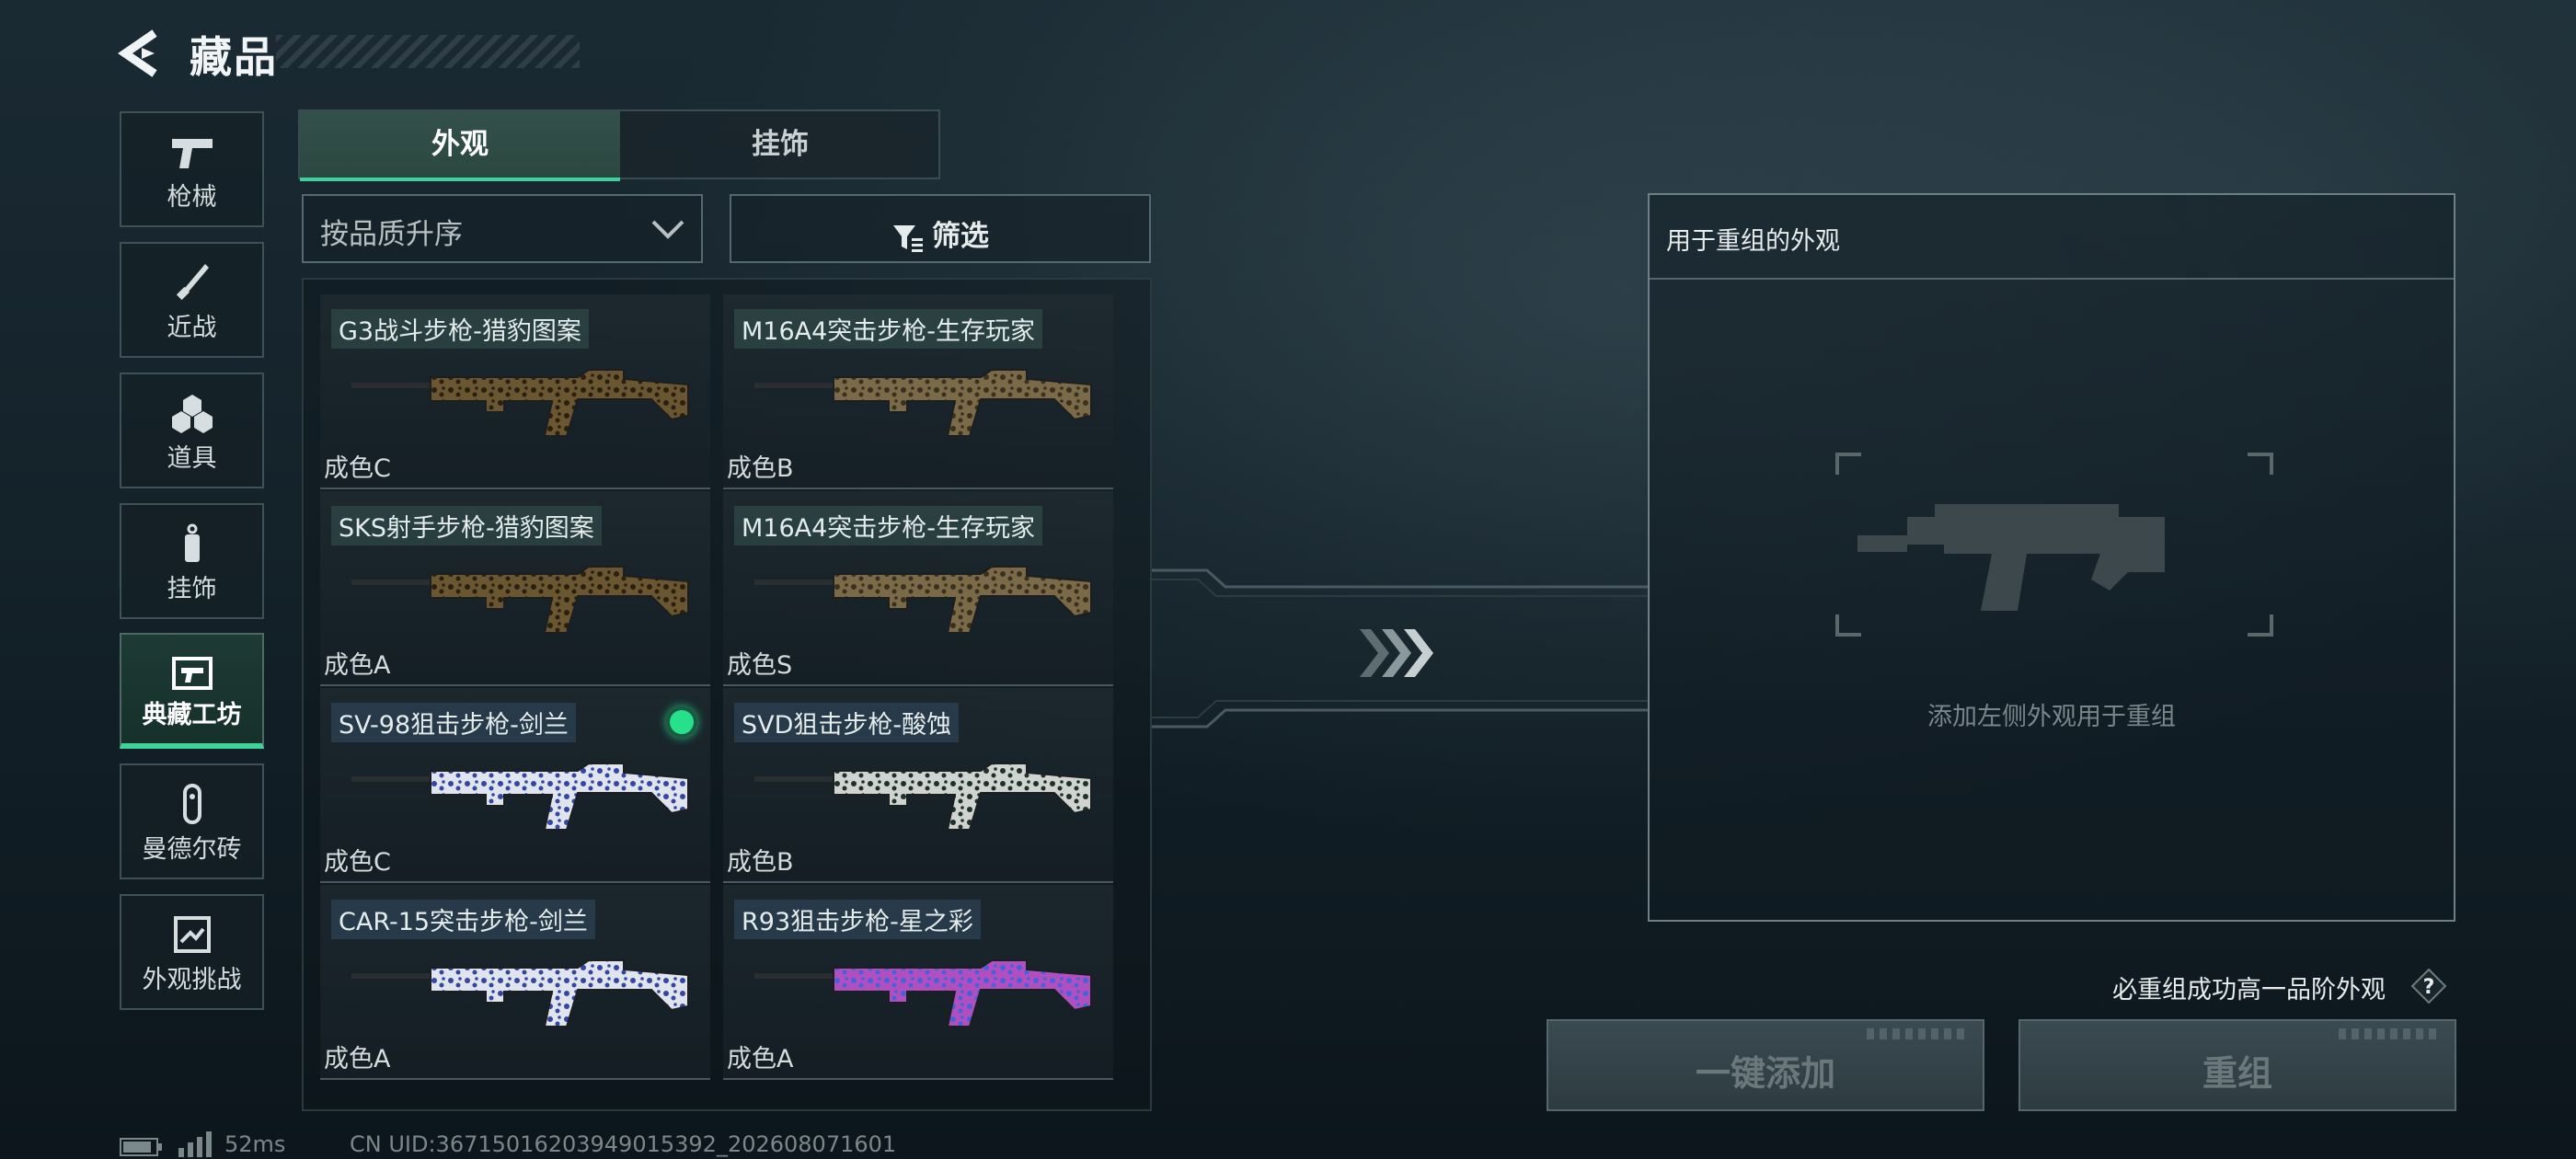 The image size is (2576, 1159). I want to click on skin-challenge-icon, so click(192, 934).